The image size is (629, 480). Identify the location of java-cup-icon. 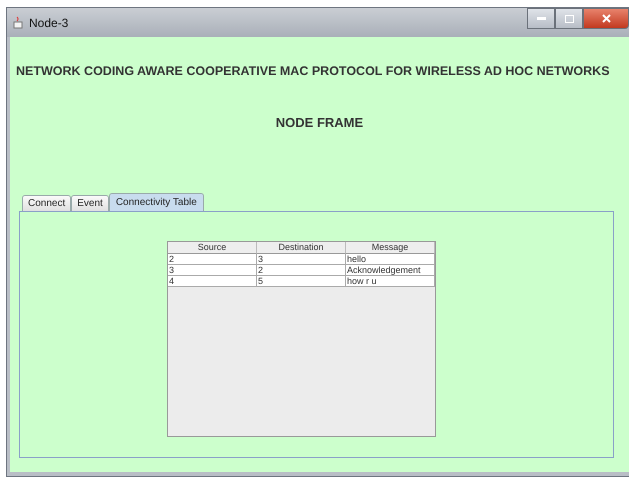
(18, 22).